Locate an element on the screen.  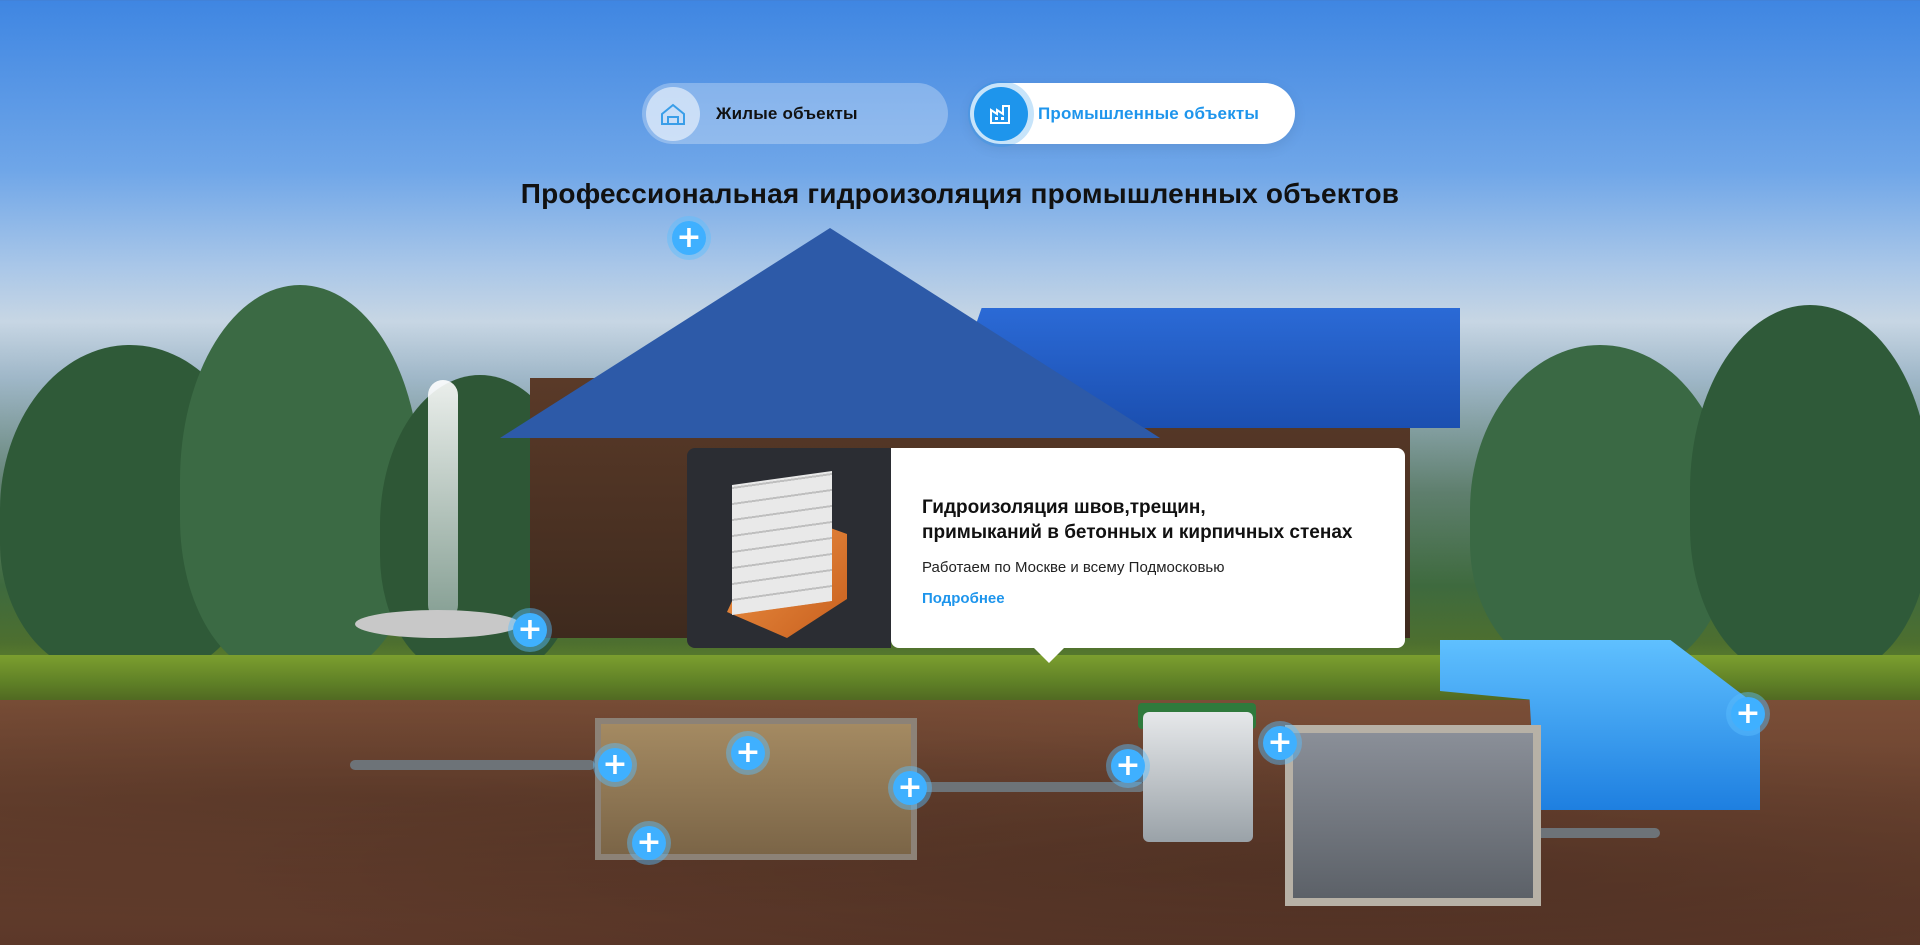
fountain is located at coordinates (443, 500).